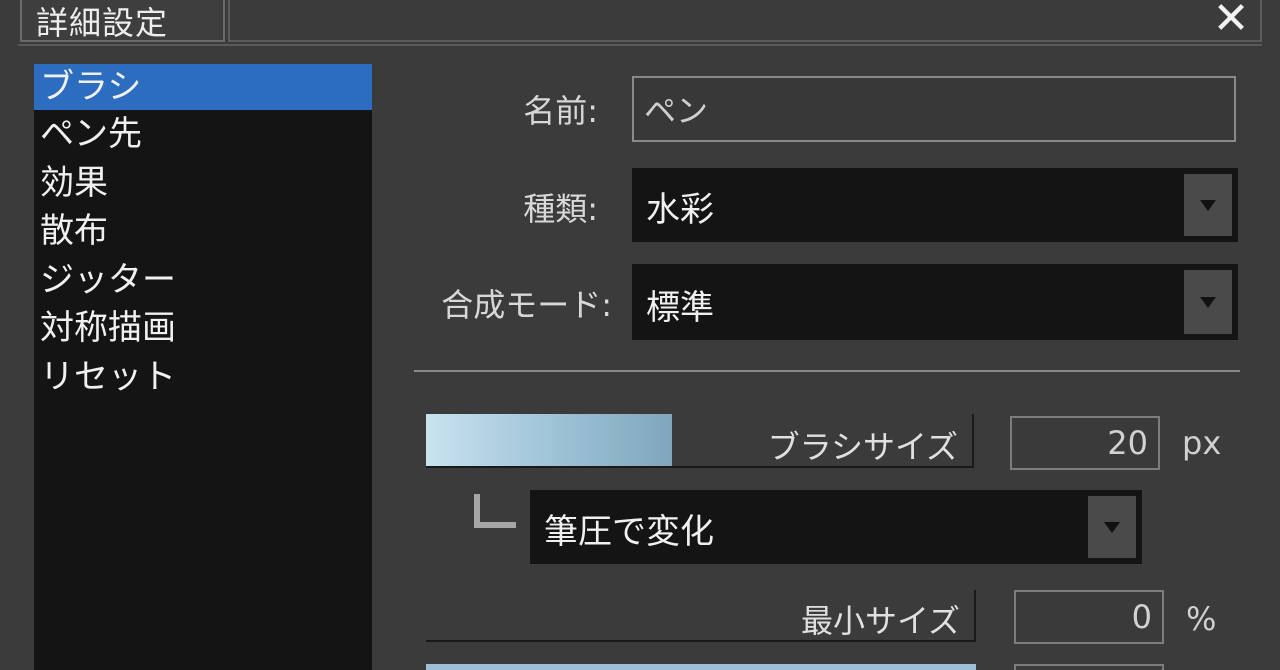 The width and height of the screenshot is (1280, 670). Describe the element at coordinates (549, 440) in the screenshot. I see `brush-size-slider-fill` at that location.